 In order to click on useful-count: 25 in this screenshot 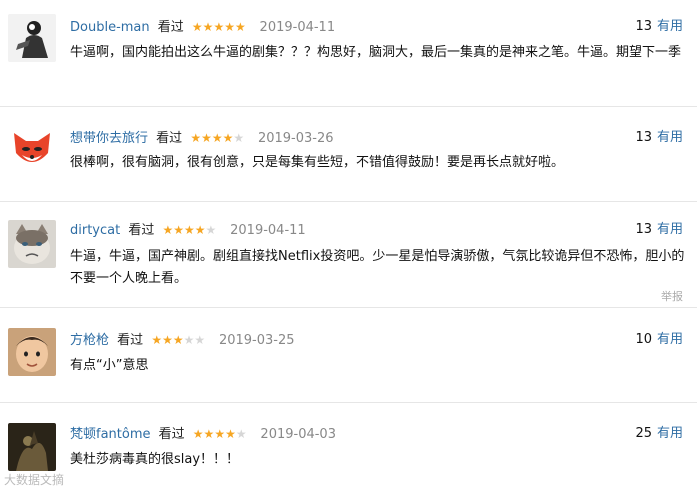, I will do `click(643, 433)`.